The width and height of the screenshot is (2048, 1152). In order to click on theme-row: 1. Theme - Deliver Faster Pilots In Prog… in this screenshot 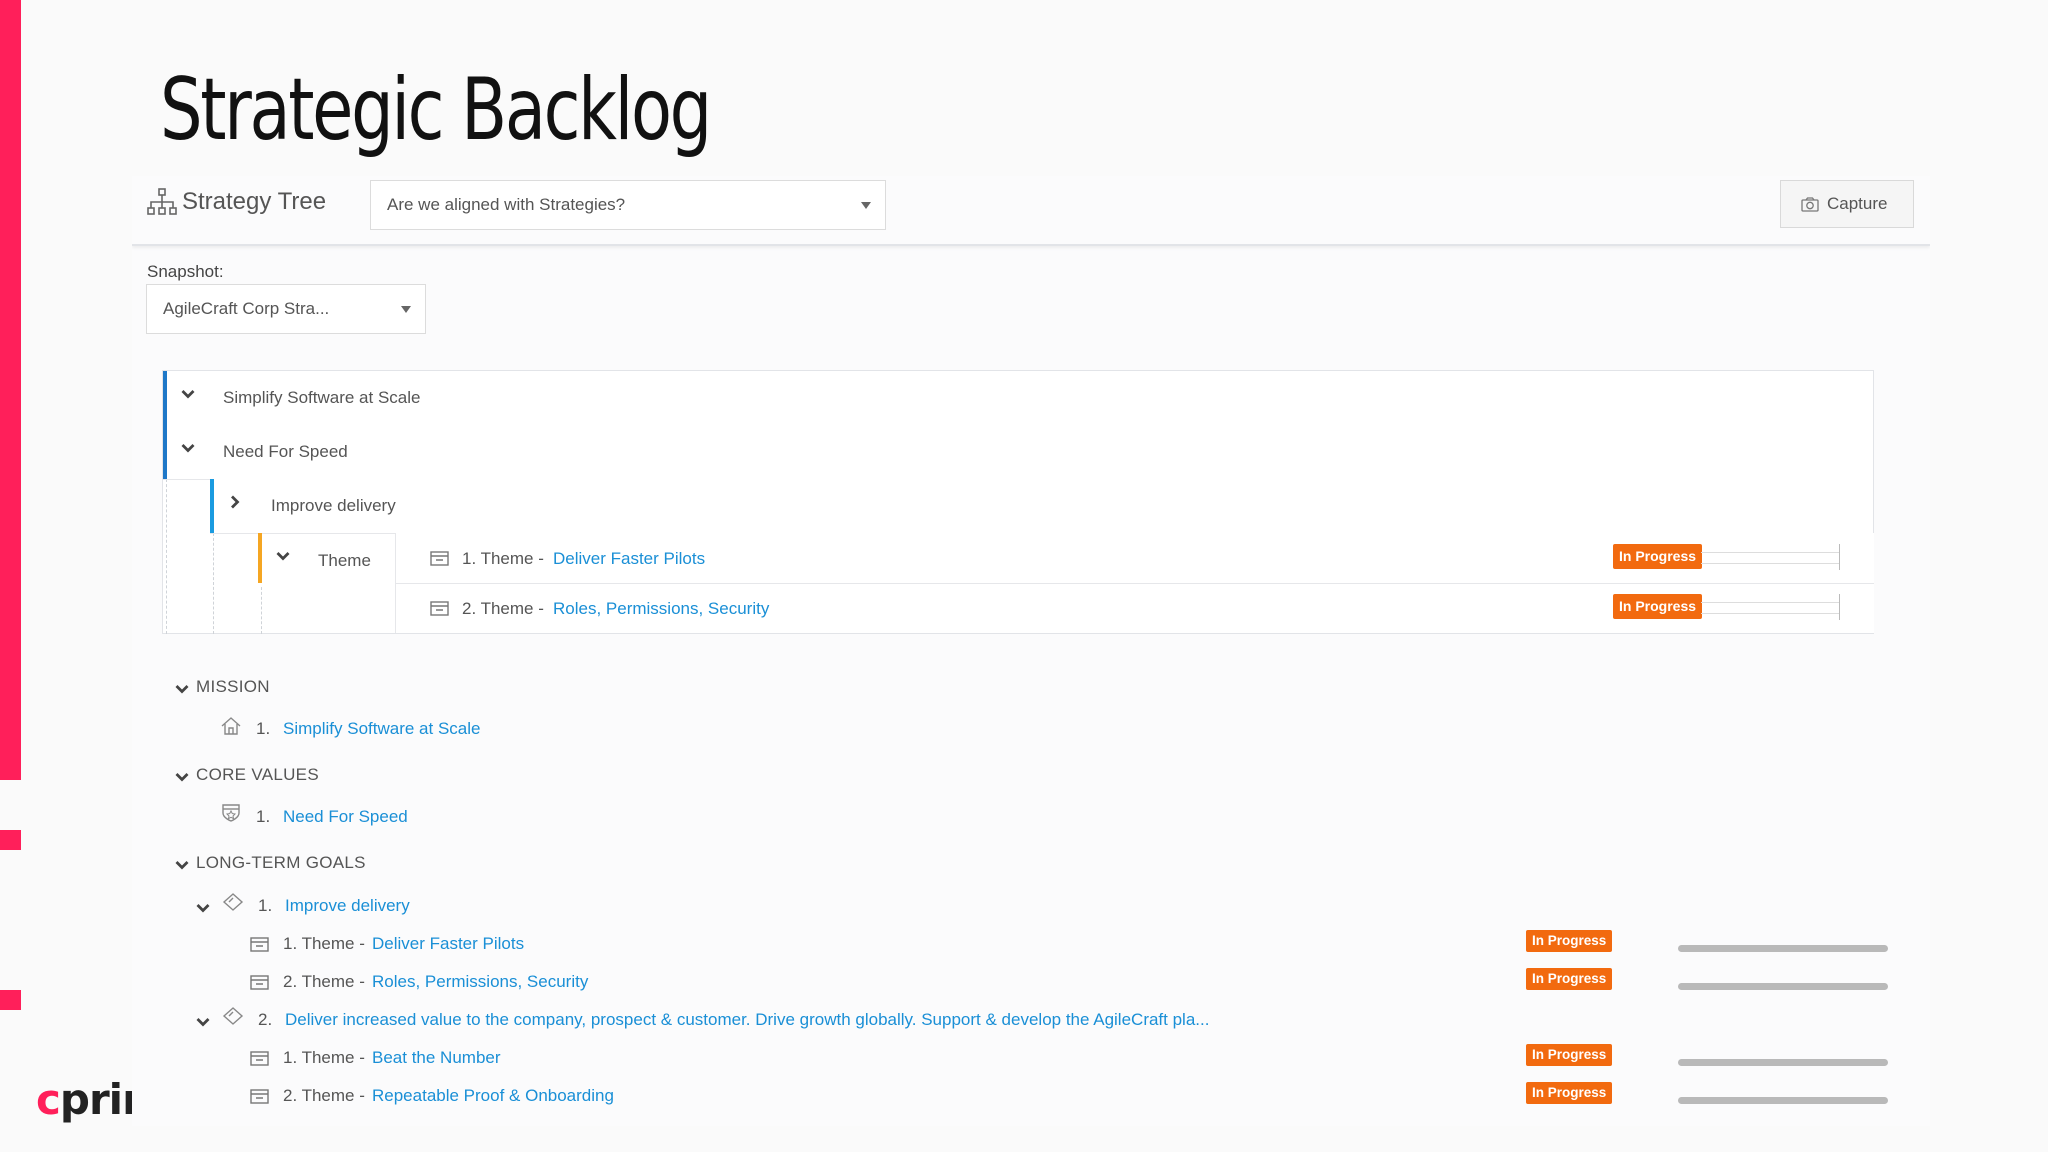, I will do `click(1135, 558)`.